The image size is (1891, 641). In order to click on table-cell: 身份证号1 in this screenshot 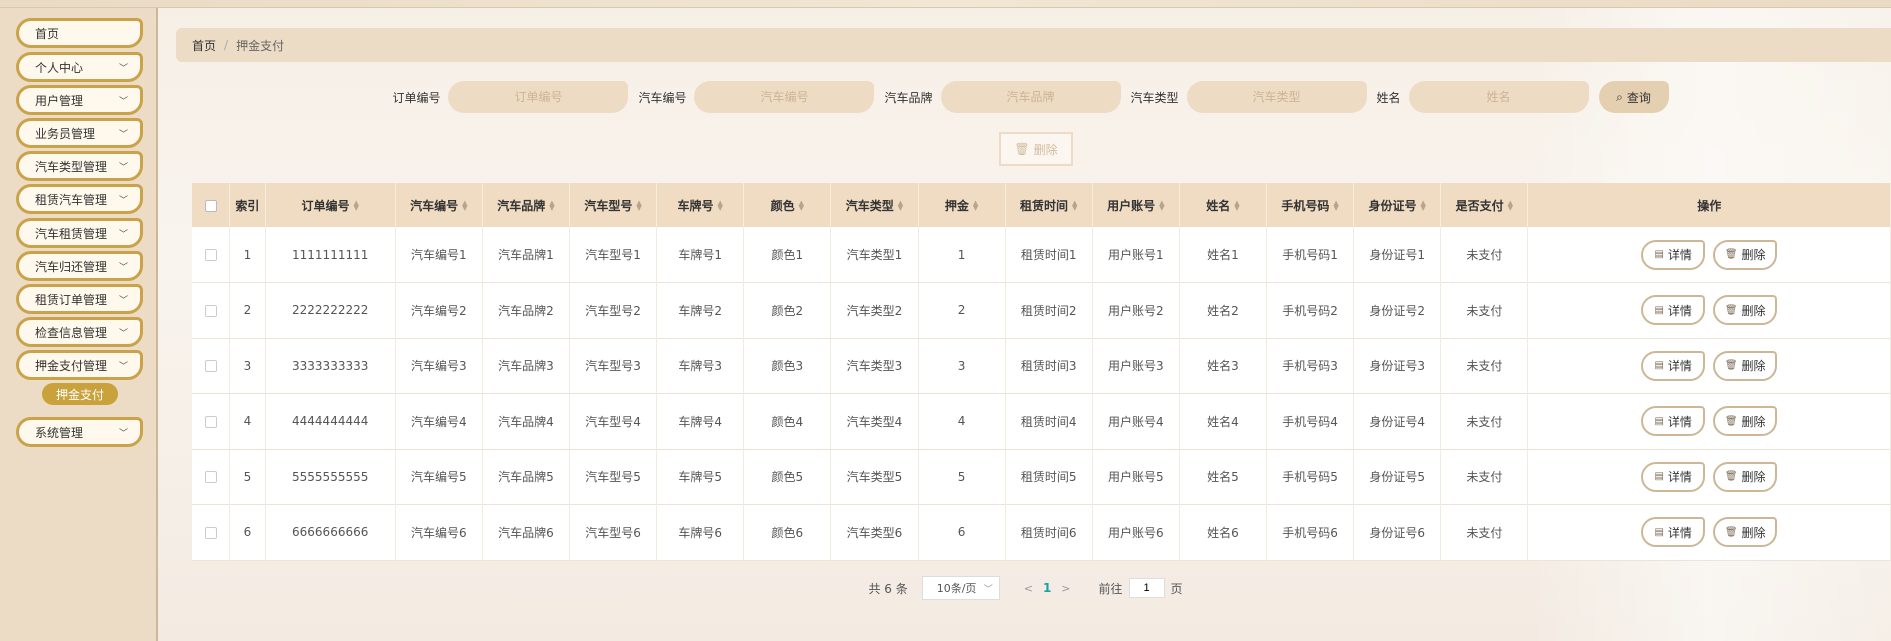, I will do `click(1397, 255)`.